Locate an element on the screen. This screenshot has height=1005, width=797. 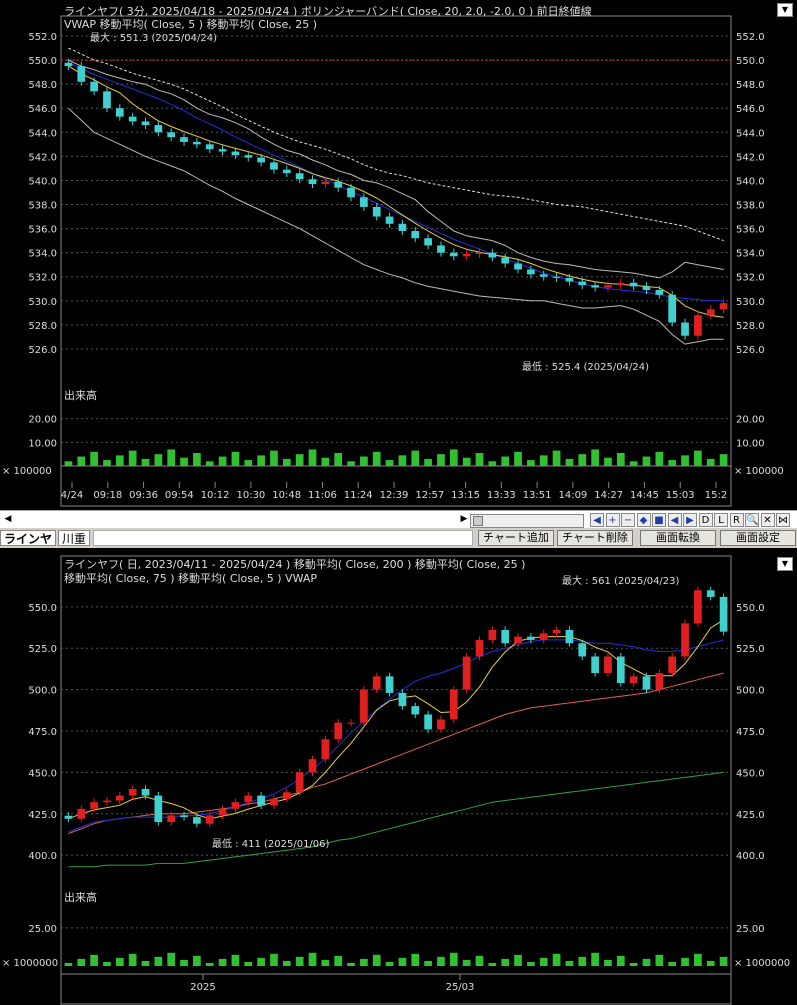
x-tick-label: 15:2 is located at coordinates (716, 495).